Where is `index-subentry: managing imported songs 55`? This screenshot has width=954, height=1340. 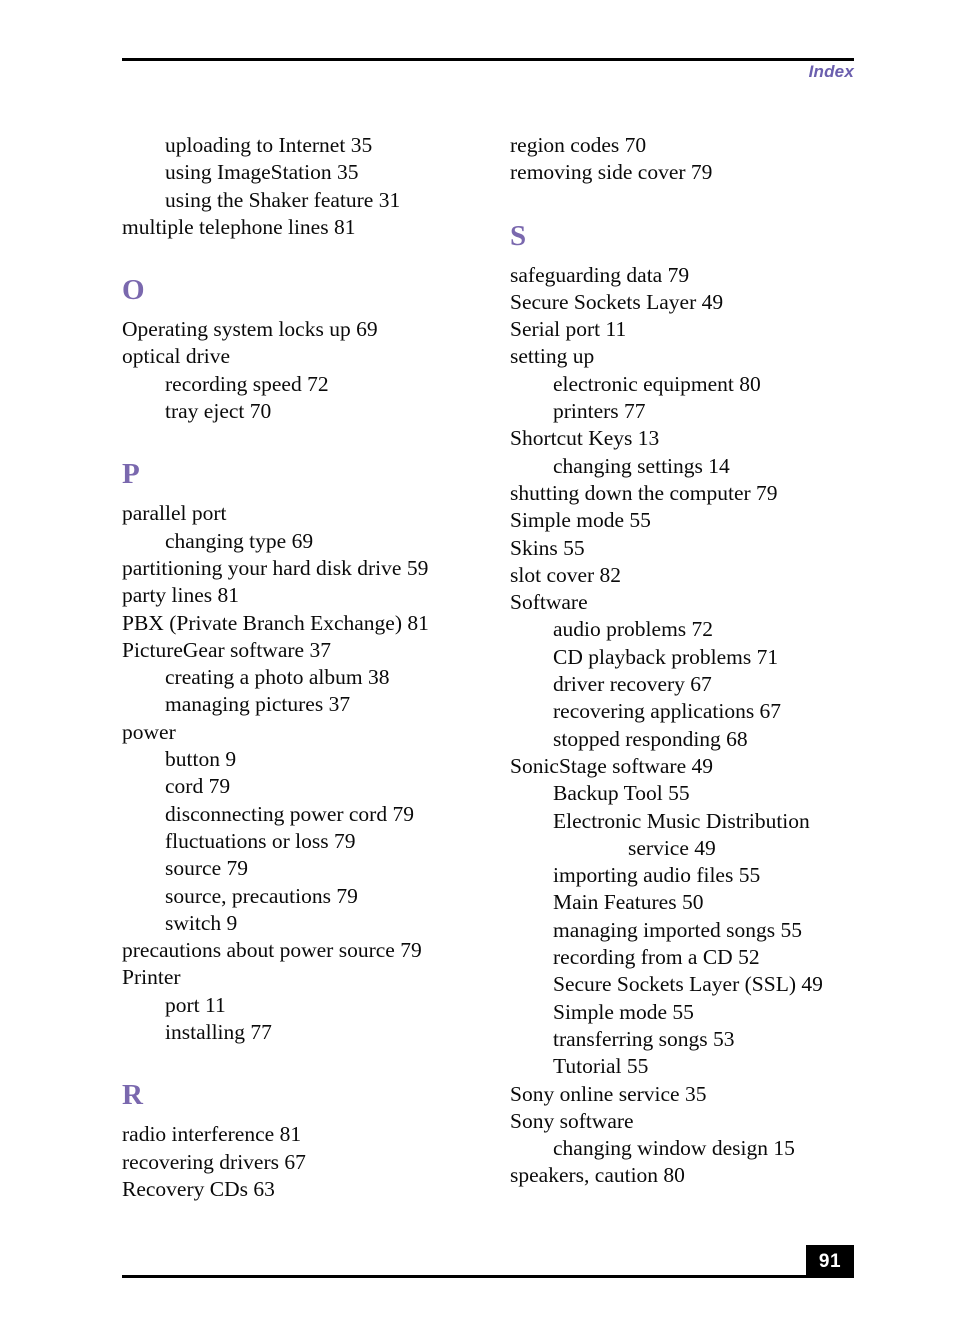 index-subentry: managing imported songs 55 is located at coordinates (678, 929).